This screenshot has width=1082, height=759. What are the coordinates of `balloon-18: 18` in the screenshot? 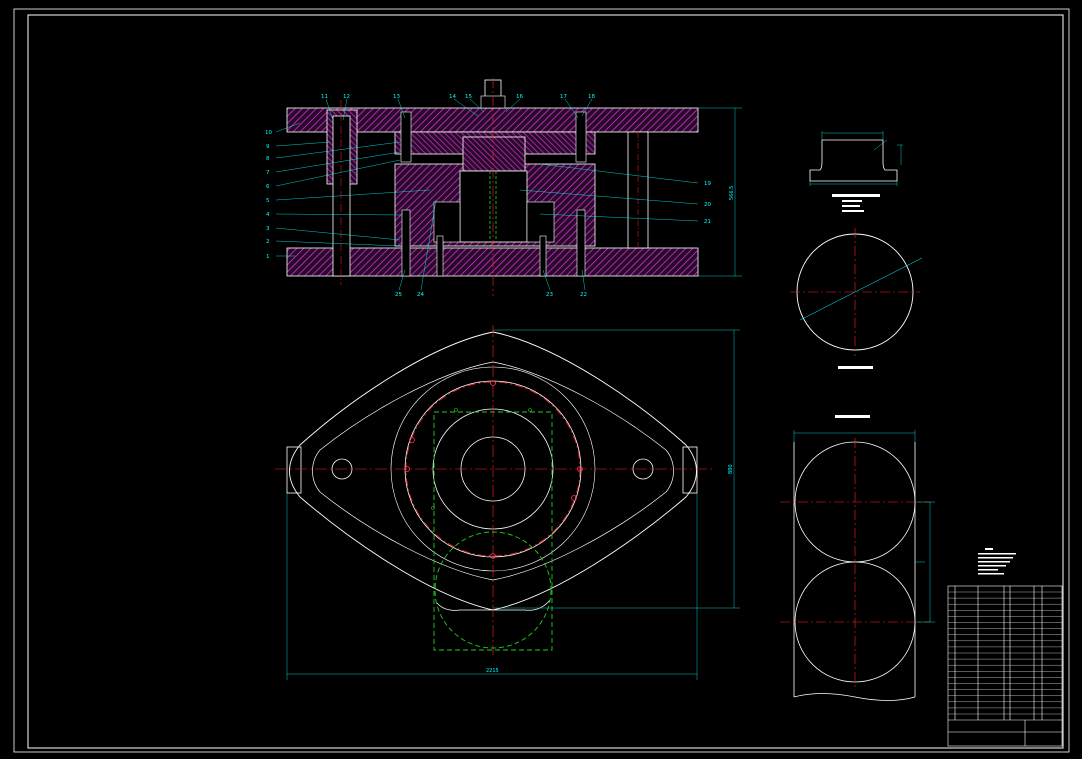 It's located at (591, 97).